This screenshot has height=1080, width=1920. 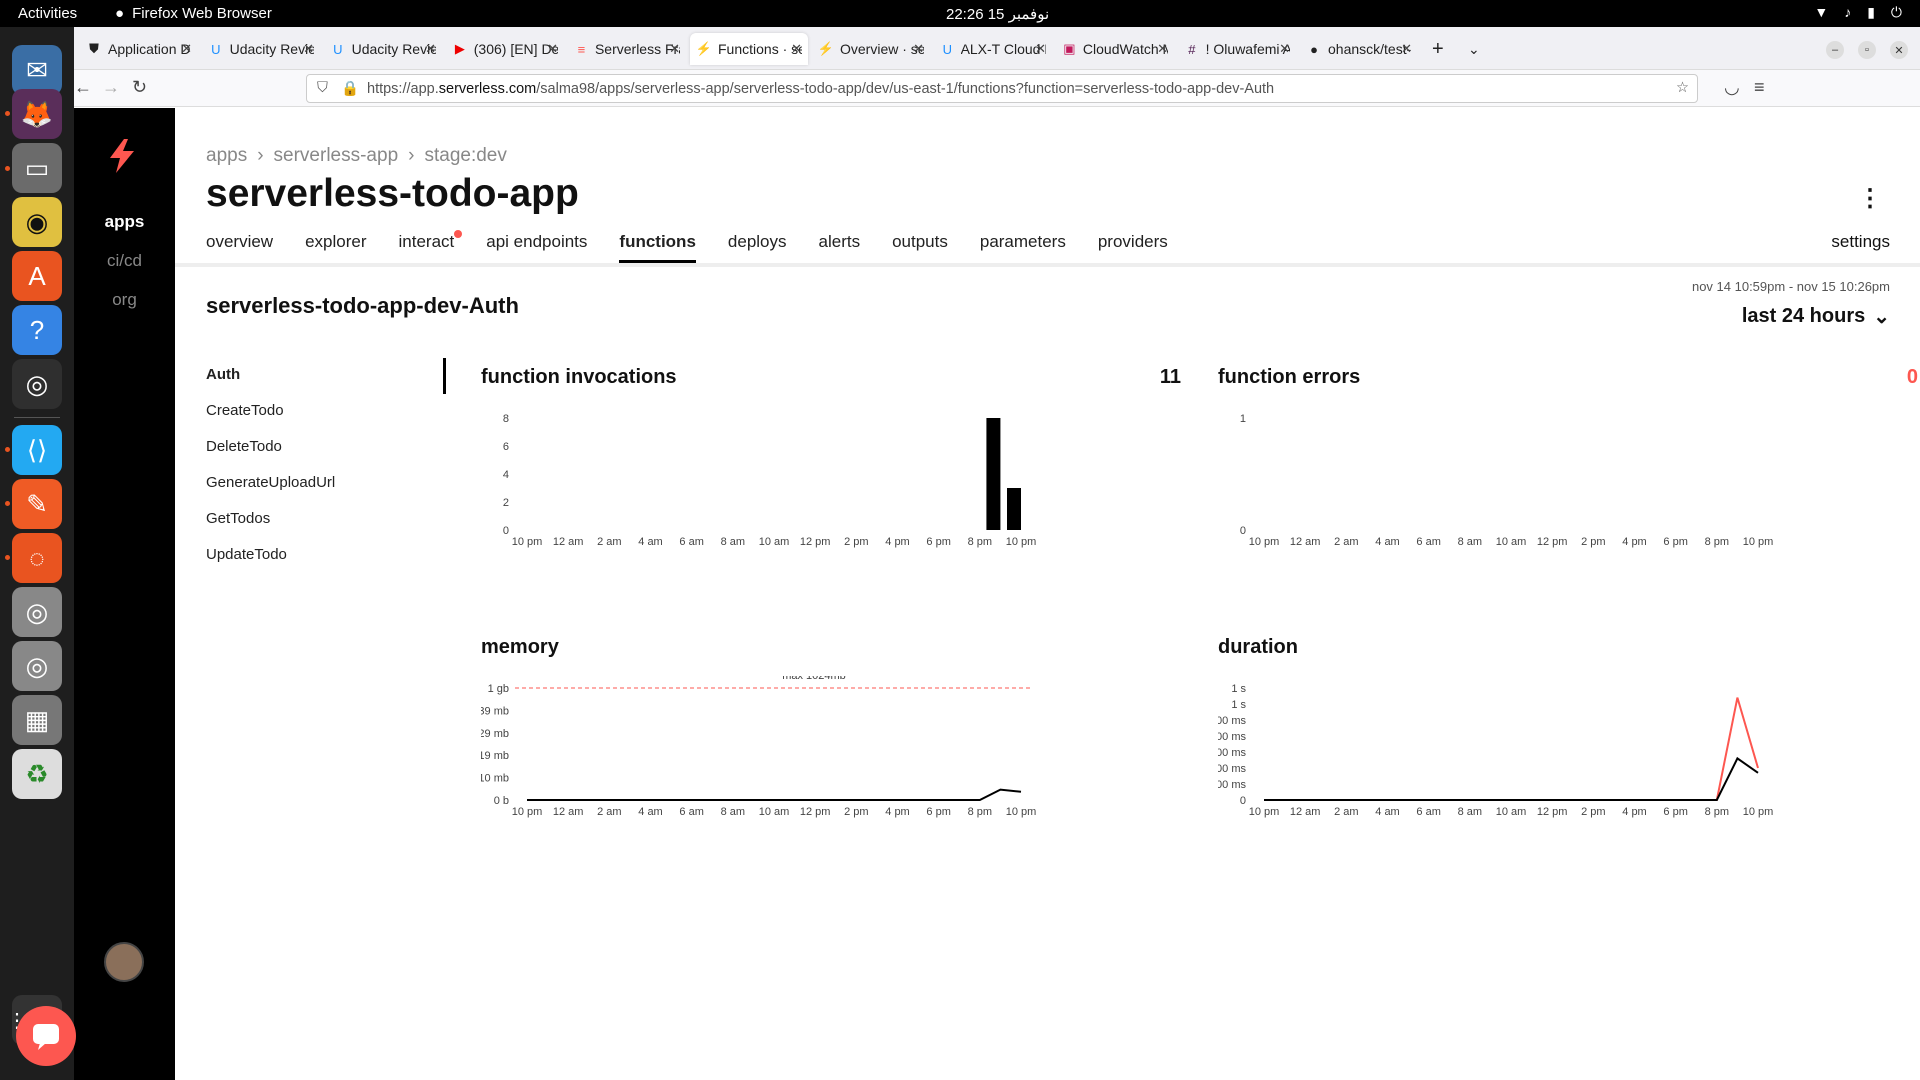 What do you see at coordinates (124, 962) in the screenshot?
I see `avatar` at bounding box center [124, 962].